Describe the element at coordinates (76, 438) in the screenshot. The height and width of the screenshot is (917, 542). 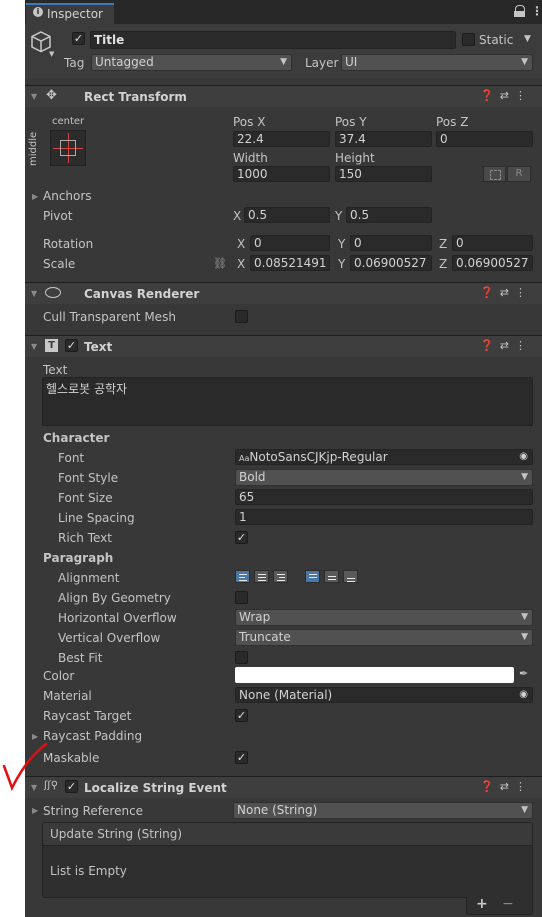
I see `character-section-label: Character` at that location.